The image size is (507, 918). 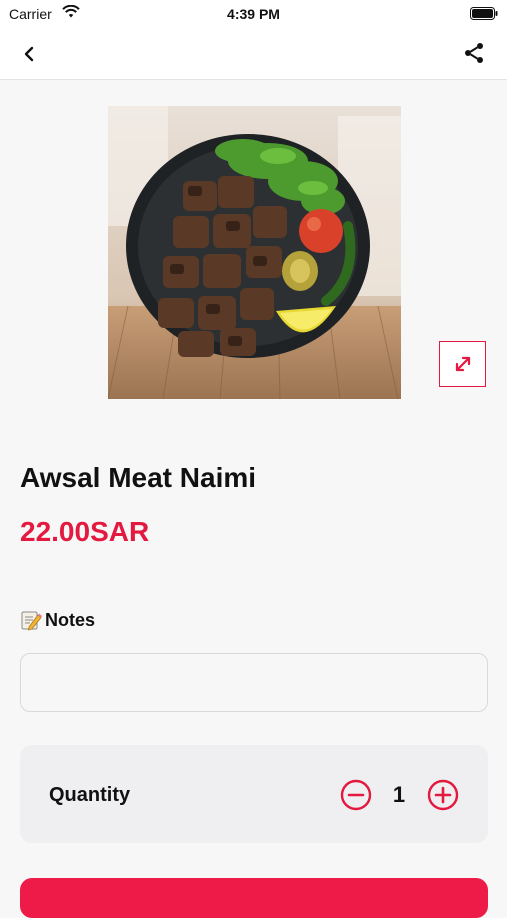 I want to click on share-icon, so click(x=474, y=53).